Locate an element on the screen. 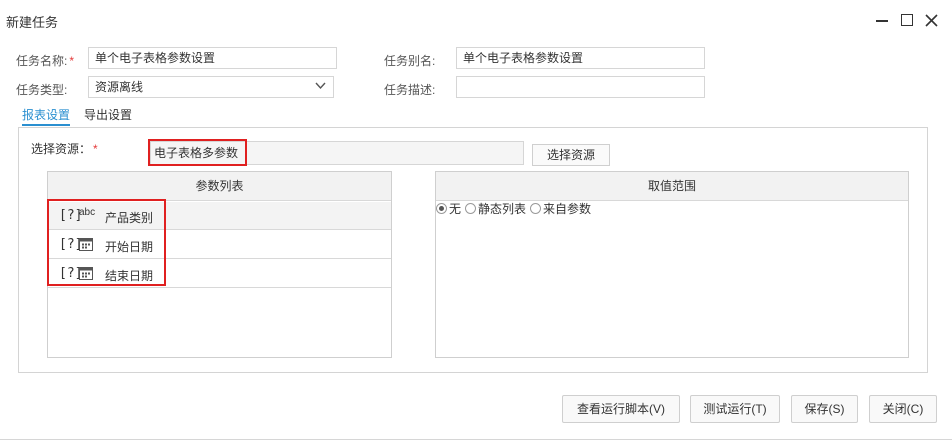 The height and width of the screenshot is (443, 952). task-alias-label: 任务别名: is located at coordinates (410, 61).